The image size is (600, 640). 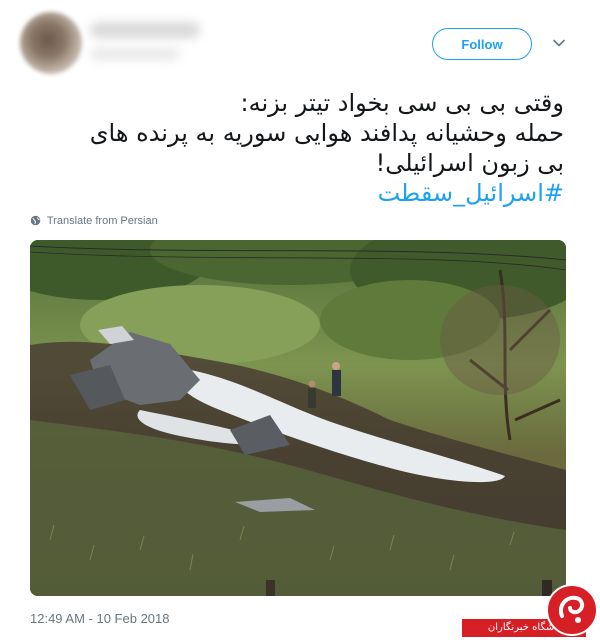 What do you see at coordinates (35, 220) in the screenshot?
I see `globe-icon` at bounding box center [35, 220].